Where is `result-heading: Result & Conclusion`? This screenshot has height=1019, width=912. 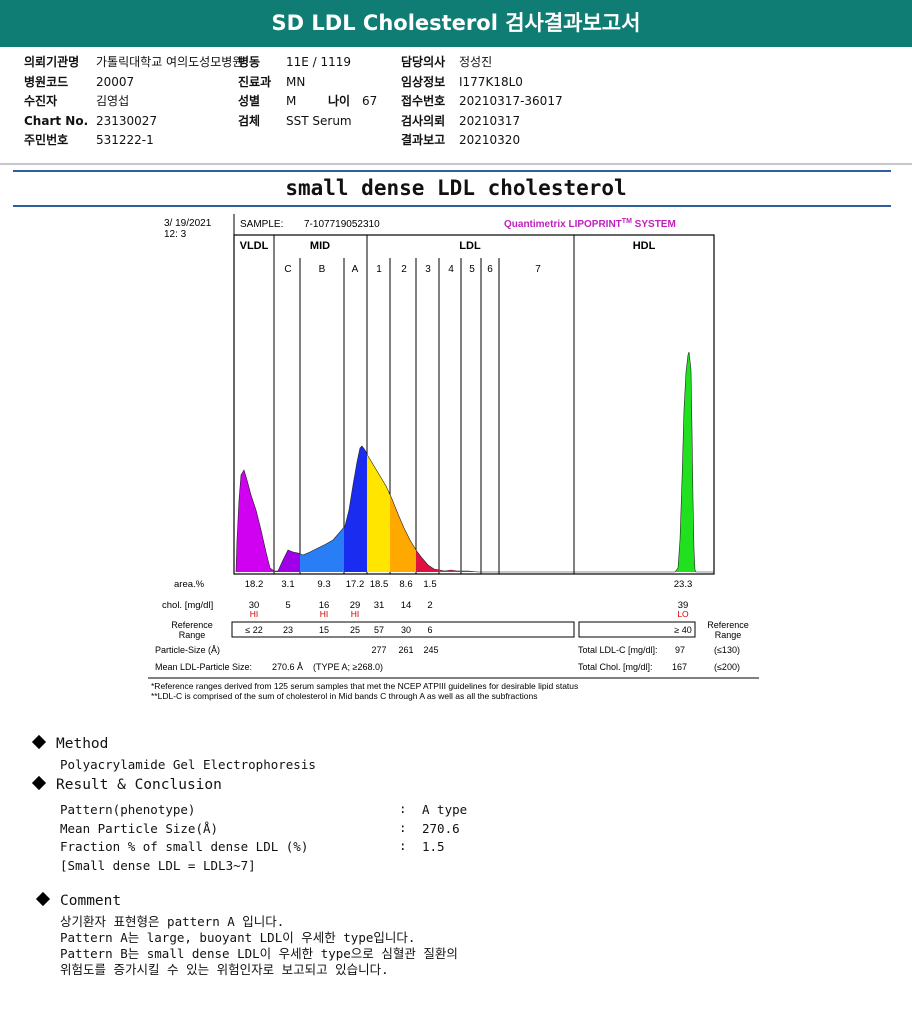
result-heading: Result & Conclusion is located at coordinates (126, 784).